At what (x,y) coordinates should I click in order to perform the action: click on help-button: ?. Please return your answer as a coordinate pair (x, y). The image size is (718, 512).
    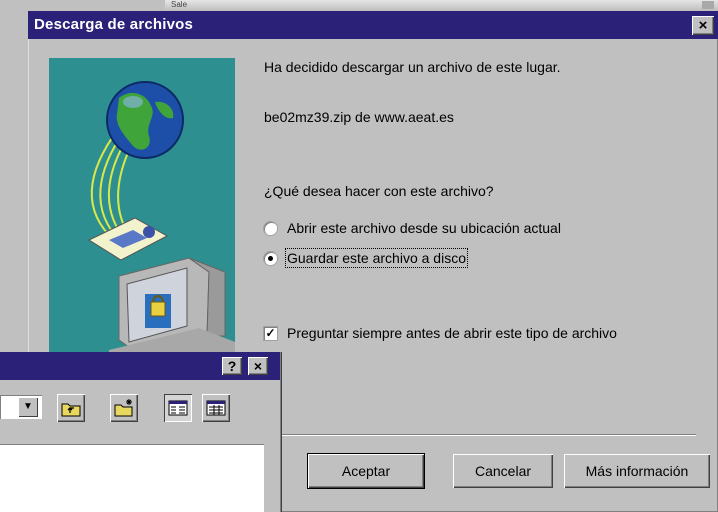
    Looking at the image, I should click on (232, 366).